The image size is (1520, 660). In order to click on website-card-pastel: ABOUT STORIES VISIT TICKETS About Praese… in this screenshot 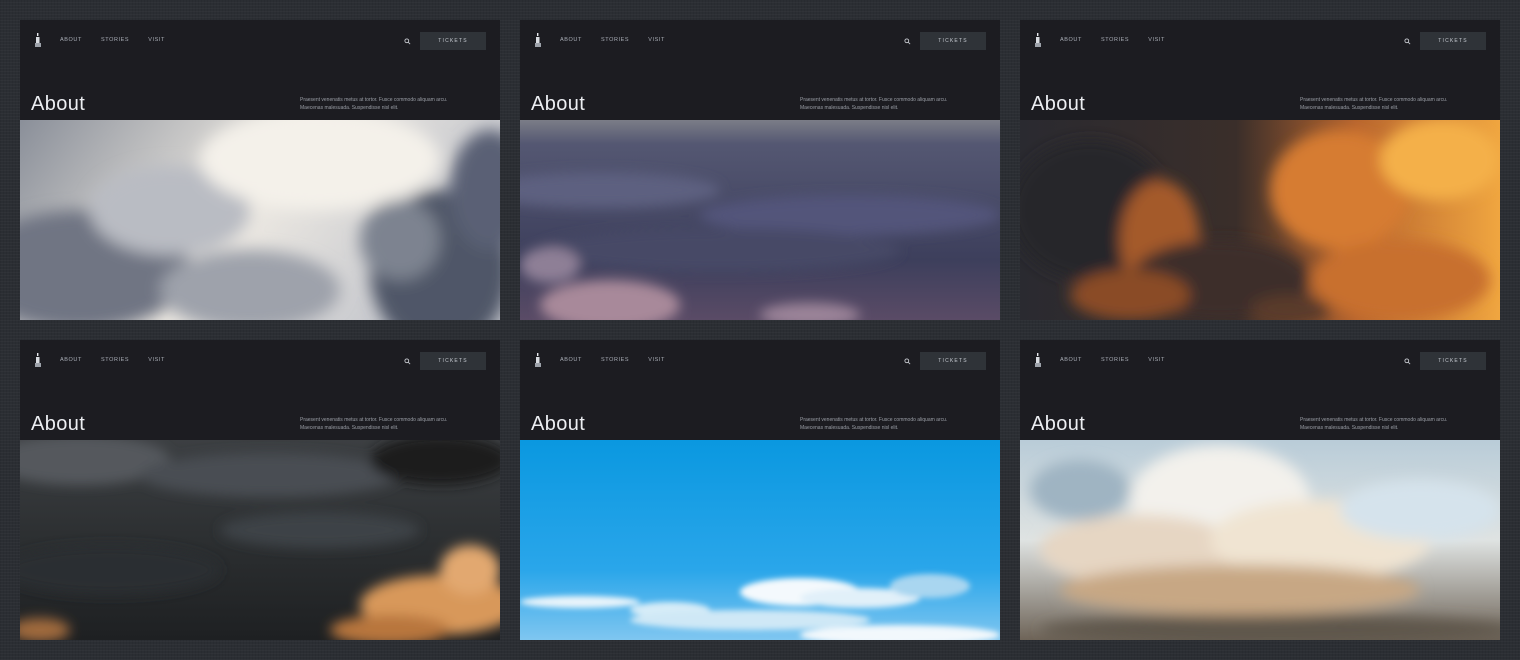, I will do `click(1260, 490)`.